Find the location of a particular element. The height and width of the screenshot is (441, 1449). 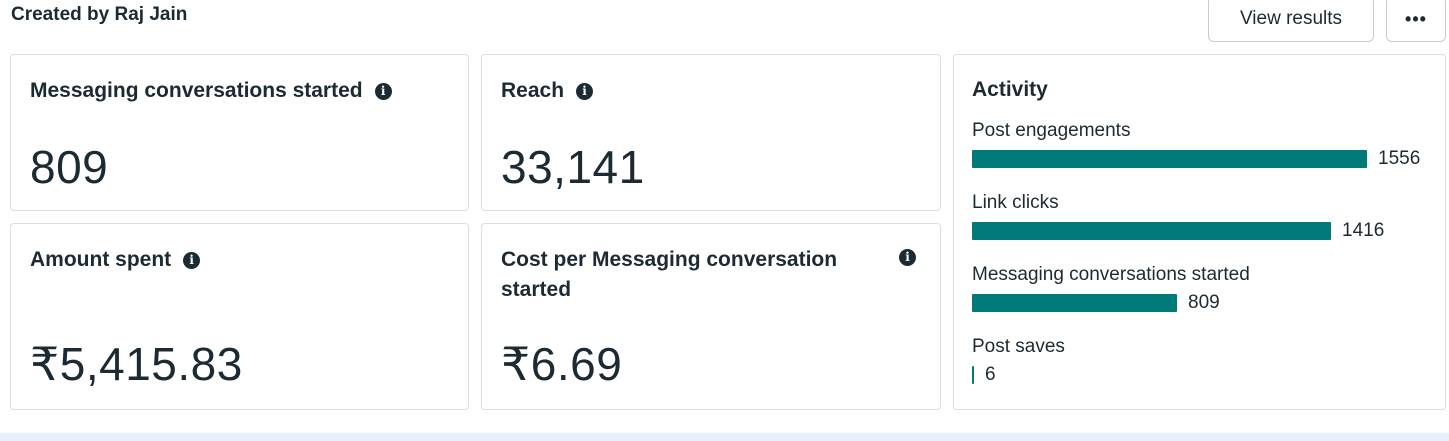

more-options-button: ••• is located at coordinates (1416, 21).